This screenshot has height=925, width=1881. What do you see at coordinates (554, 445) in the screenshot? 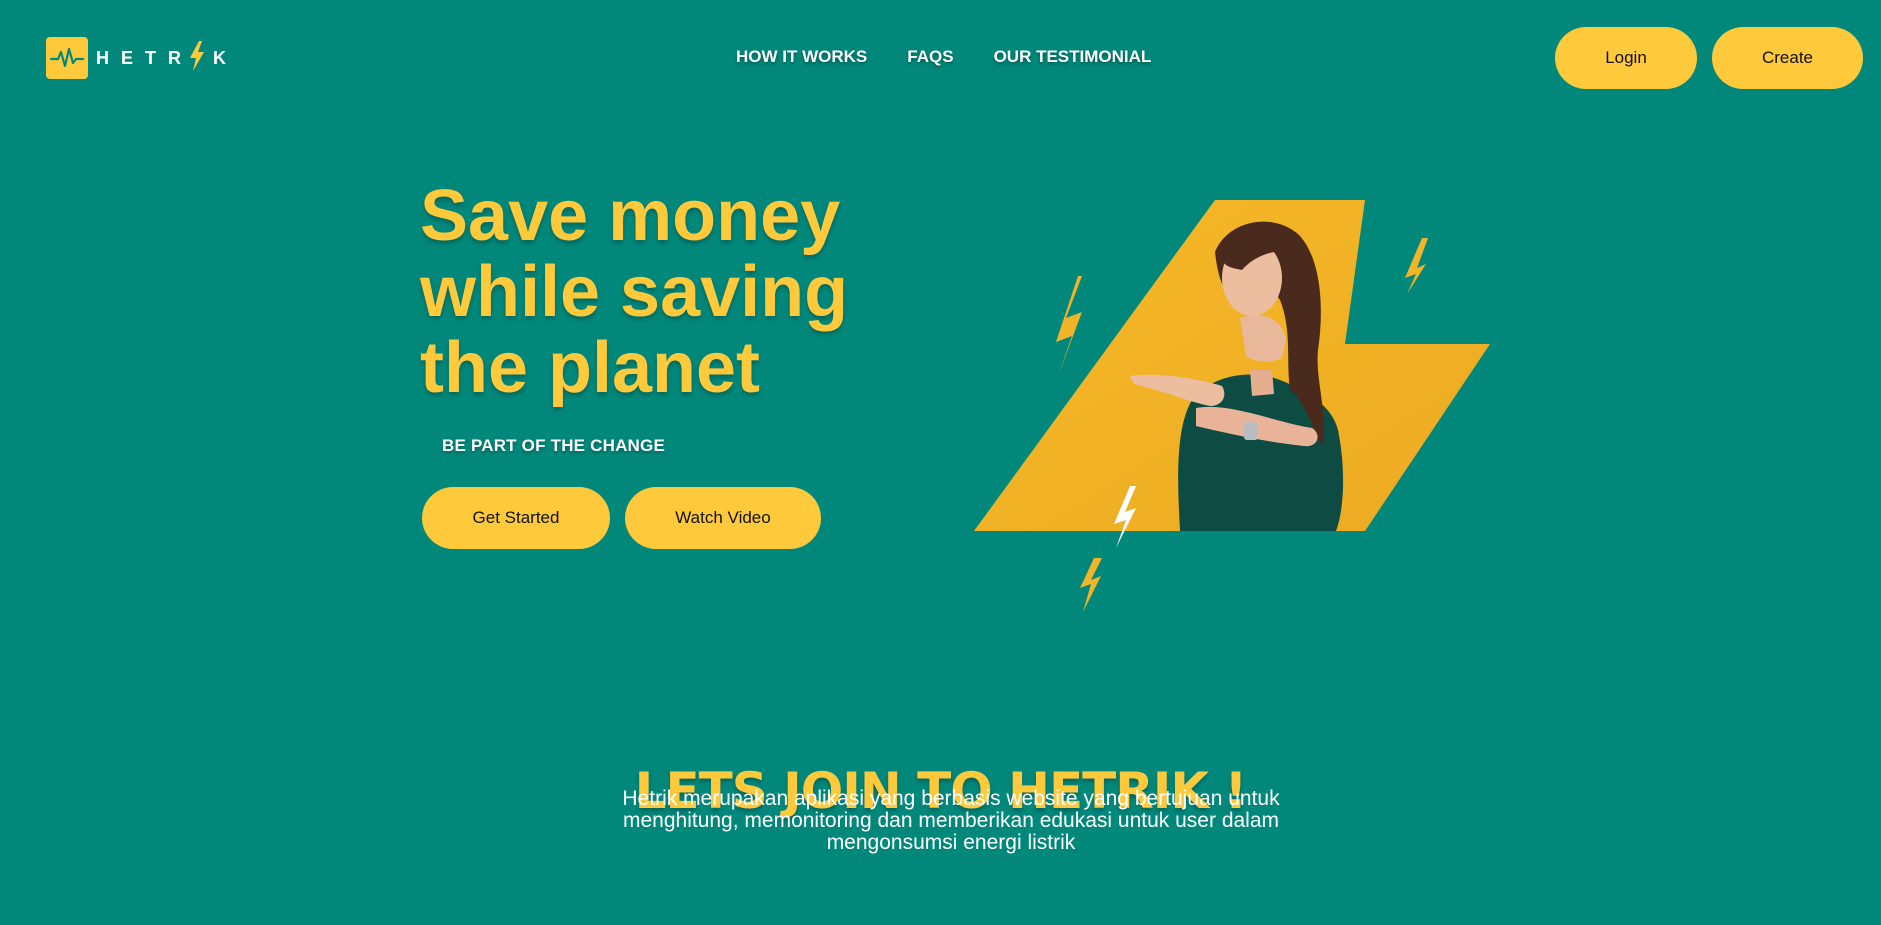
I see `hero-subtitle: BE PART OF THE CHANGE` at bounding box center [554, 445].